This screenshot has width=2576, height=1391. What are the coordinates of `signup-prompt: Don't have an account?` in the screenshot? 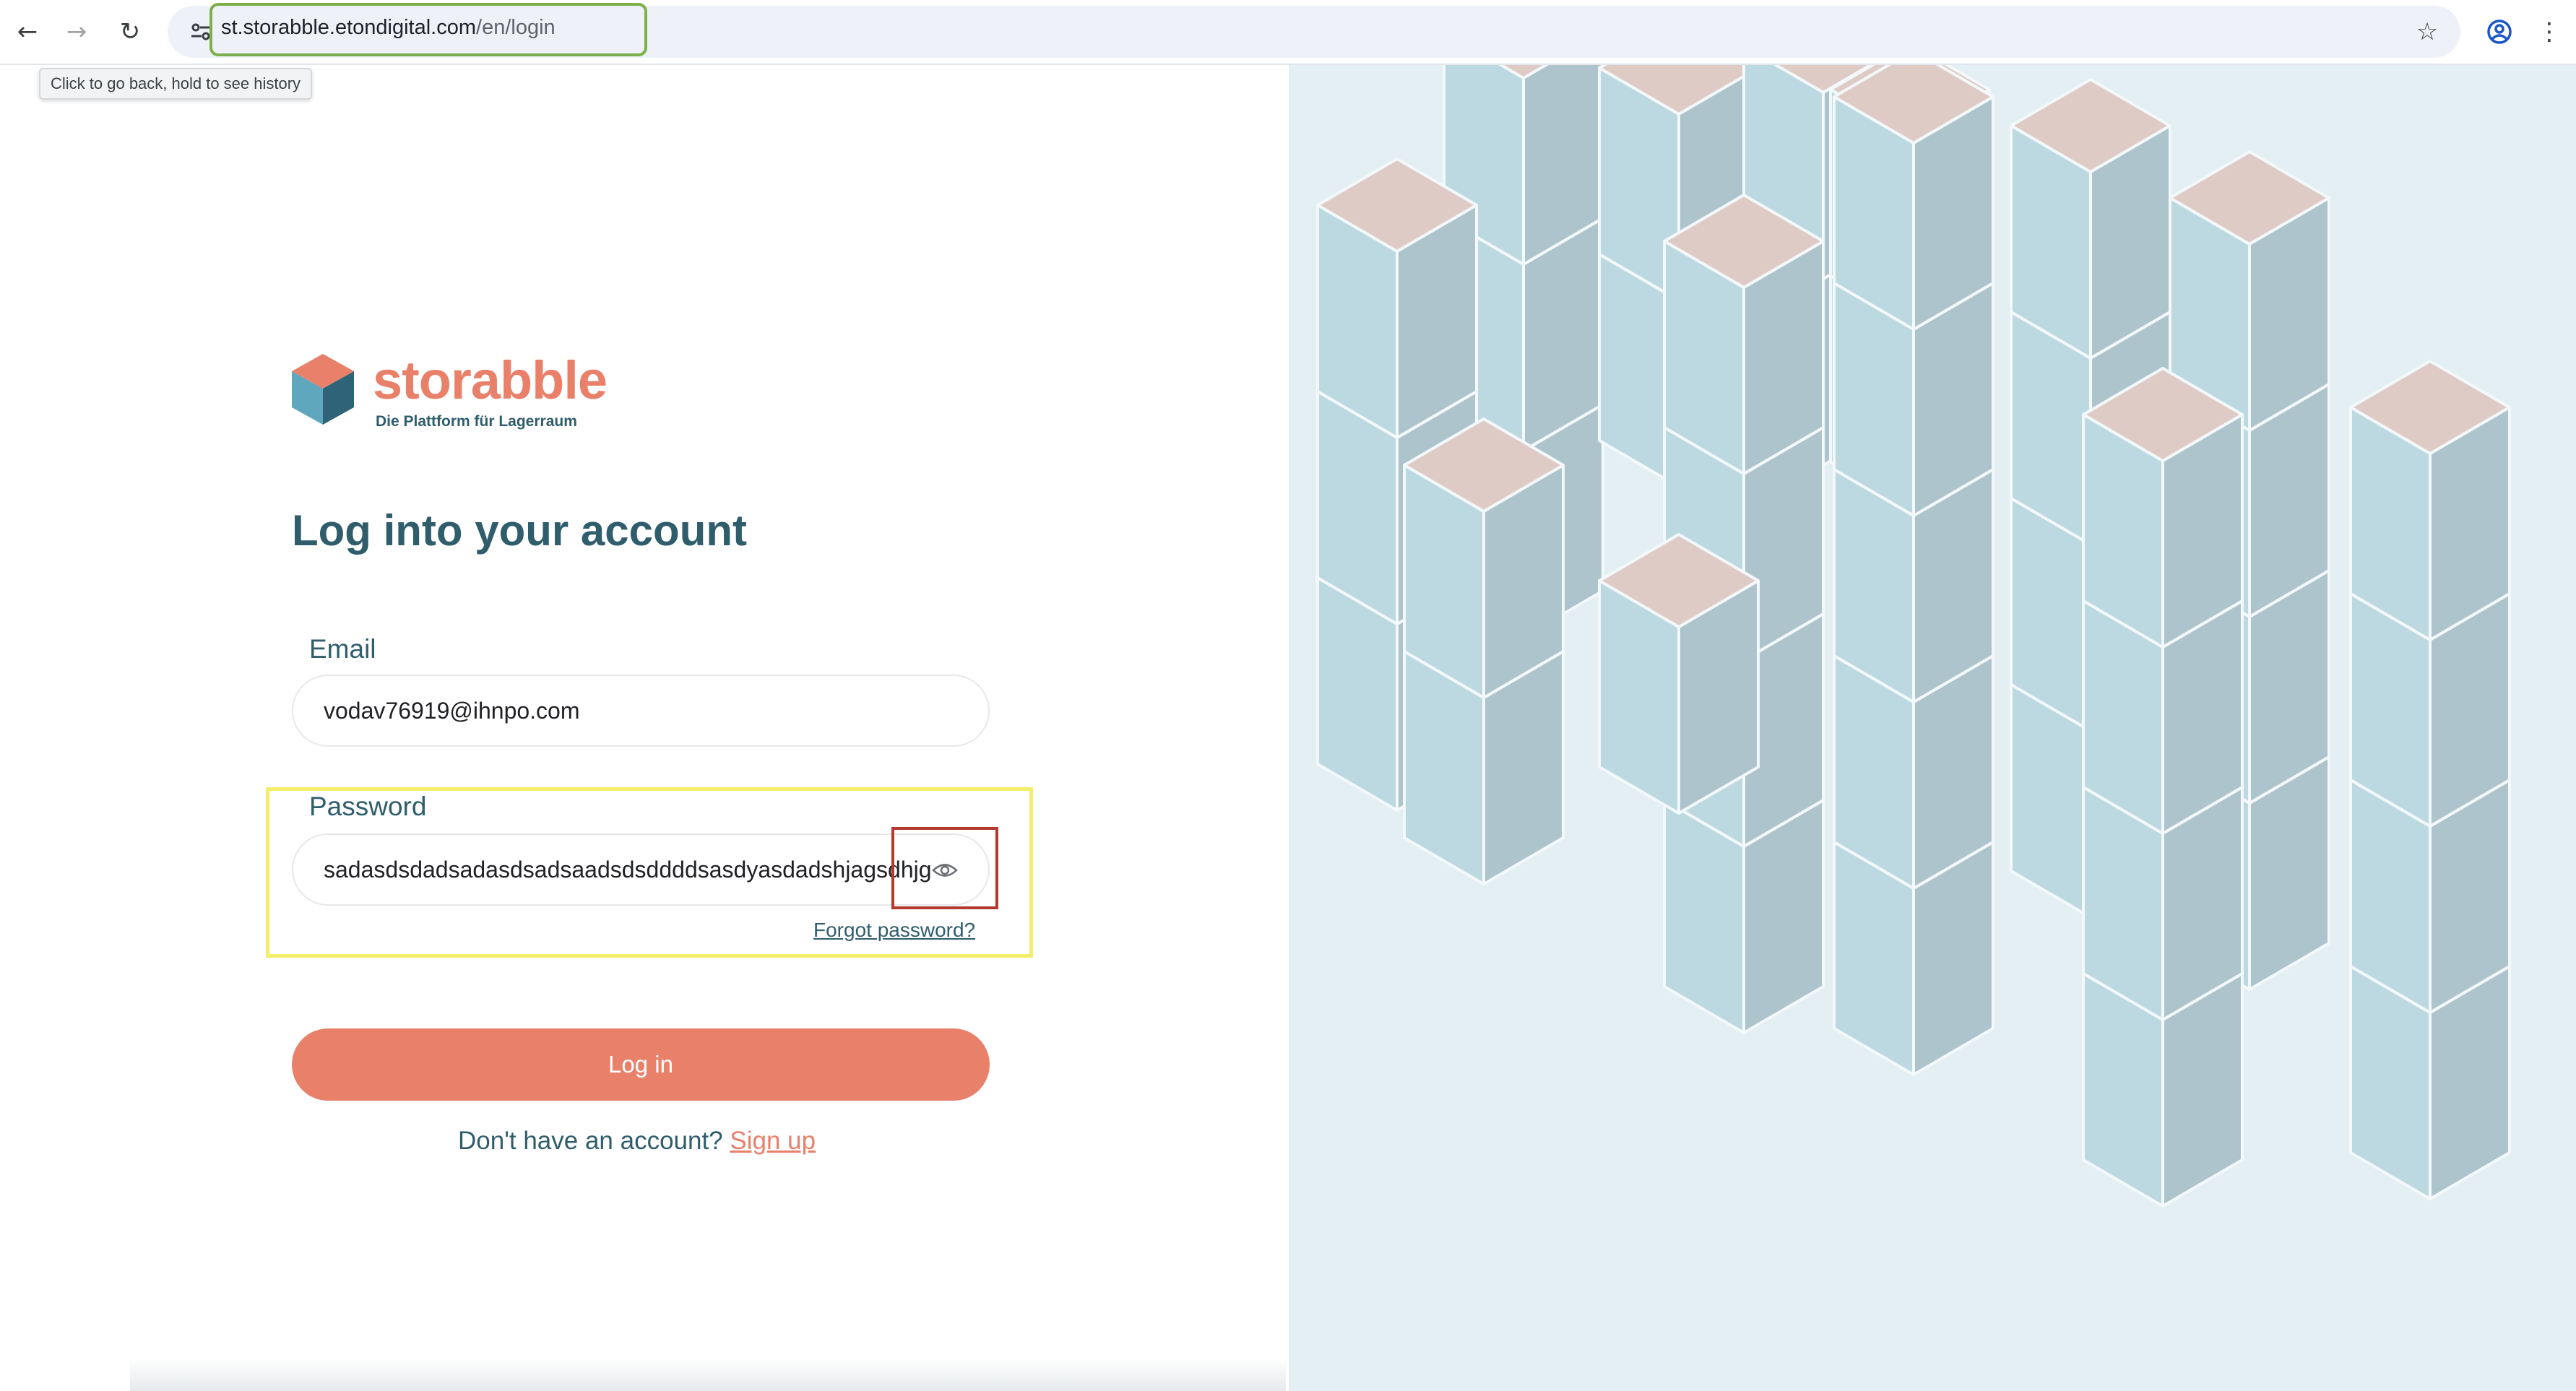 It's located at (590, 1141).